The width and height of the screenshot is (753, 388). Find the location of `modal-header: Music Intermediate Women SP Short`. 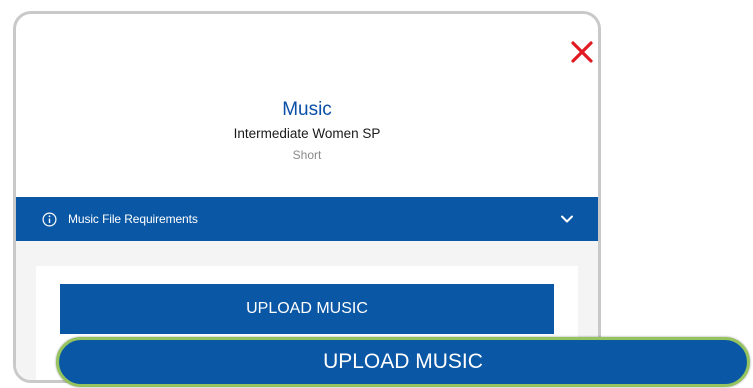

modal-header: Music Intermediate Women SP Short is located at coordinates (307, 131).